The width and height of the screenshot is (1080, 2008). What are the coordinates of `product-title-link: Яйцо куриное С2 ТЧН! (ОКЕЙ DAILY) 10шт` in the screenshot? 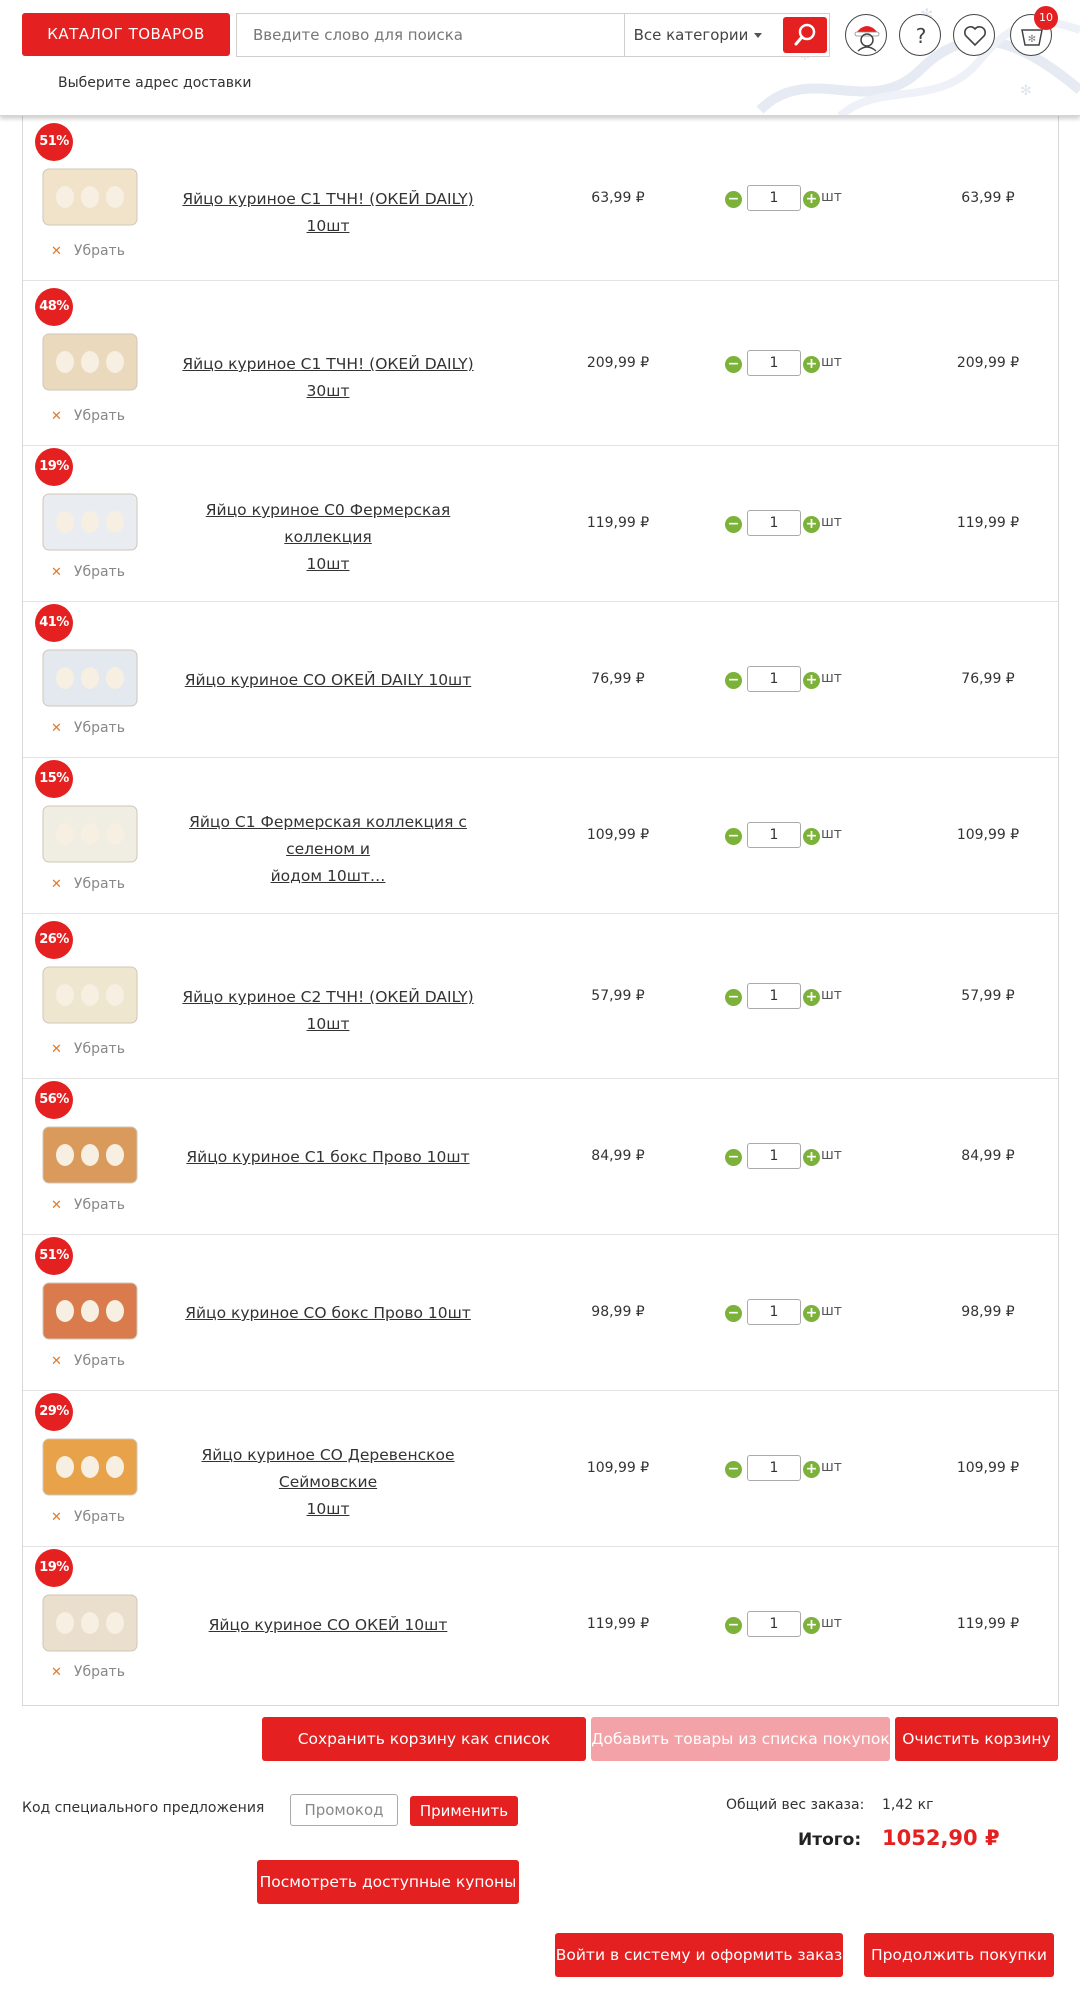 It's located at (328, 1011).